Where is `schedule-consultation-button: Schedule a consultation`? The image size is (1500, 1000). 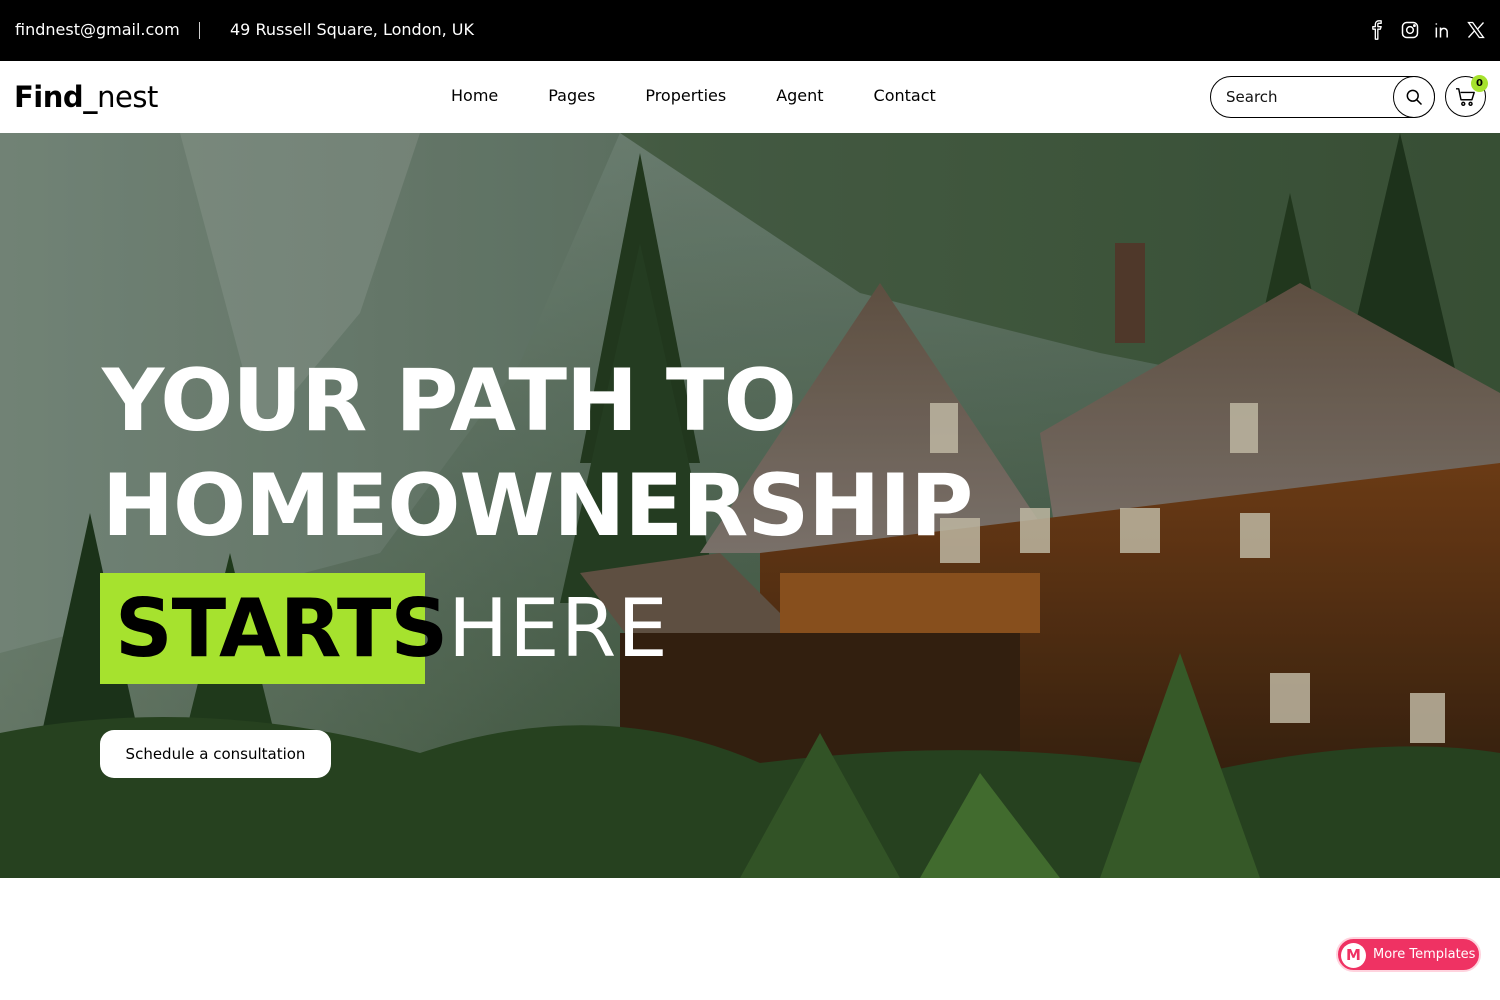 schedule-consultation-button: Schedule a consultation is located at coordinates (215, 754).